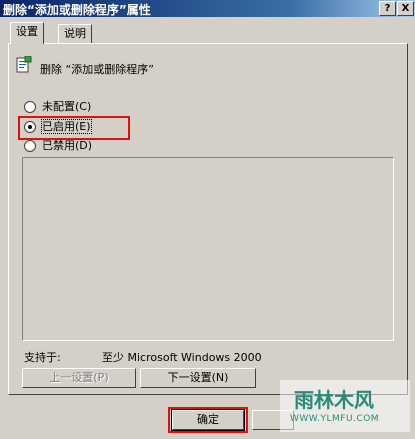 The height and width of the screenshot is (439, 415). What do you see at coordinates (27, 33) in the screenshot?
I see `tab-settings: 设置` at bounding box center [27, 33].